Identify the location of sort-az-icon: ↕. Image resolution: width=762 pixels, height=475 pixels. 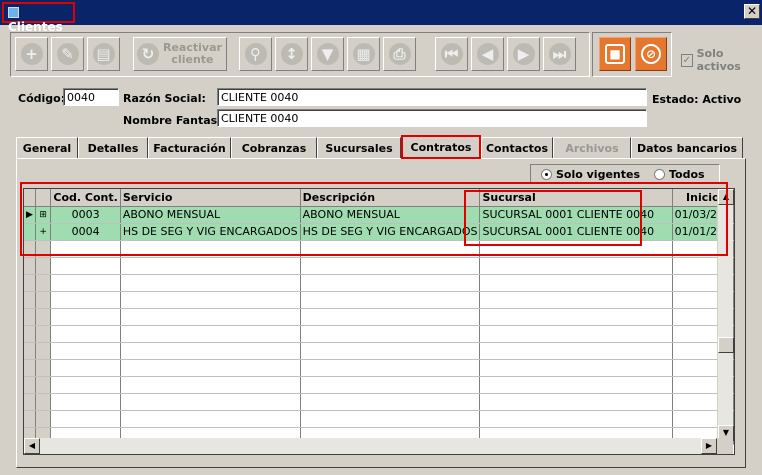
(291, 54).